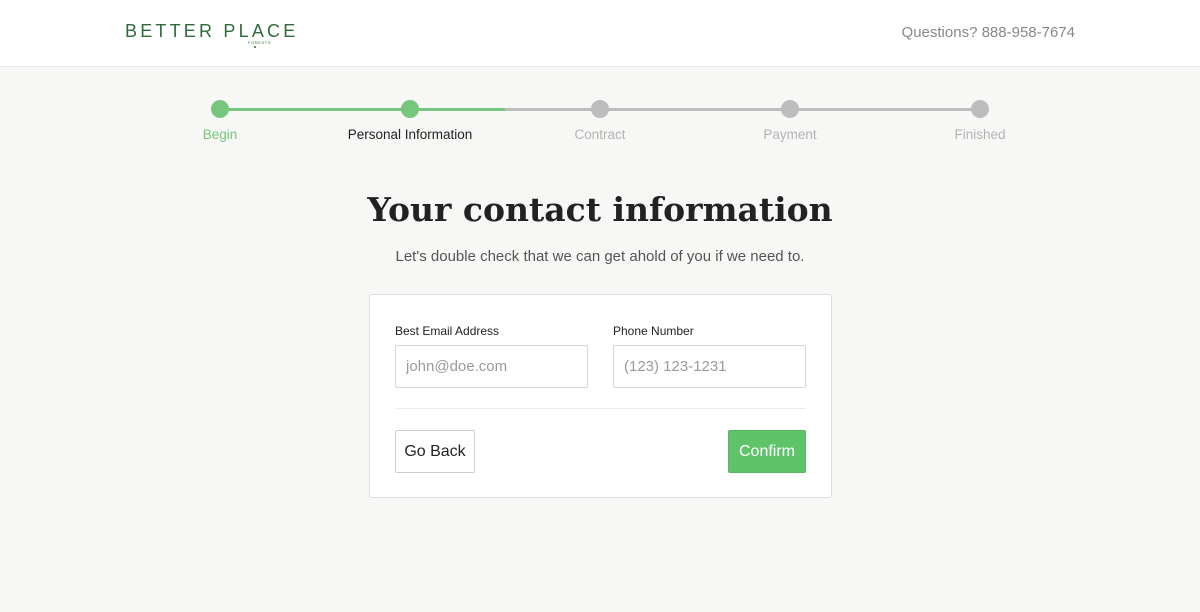  What do you see at coordinates (212, 31) in the screenshot?
I see `logo-text: BETTER PLACE` at bounding box center [212, 31].